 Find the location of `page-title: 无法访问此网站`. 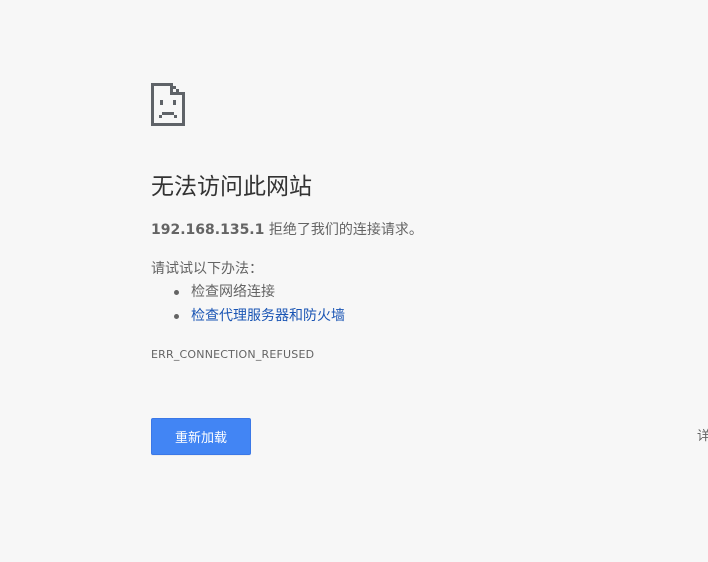

page-title: 无法访问此网站 is located at coordinates (231, 187).